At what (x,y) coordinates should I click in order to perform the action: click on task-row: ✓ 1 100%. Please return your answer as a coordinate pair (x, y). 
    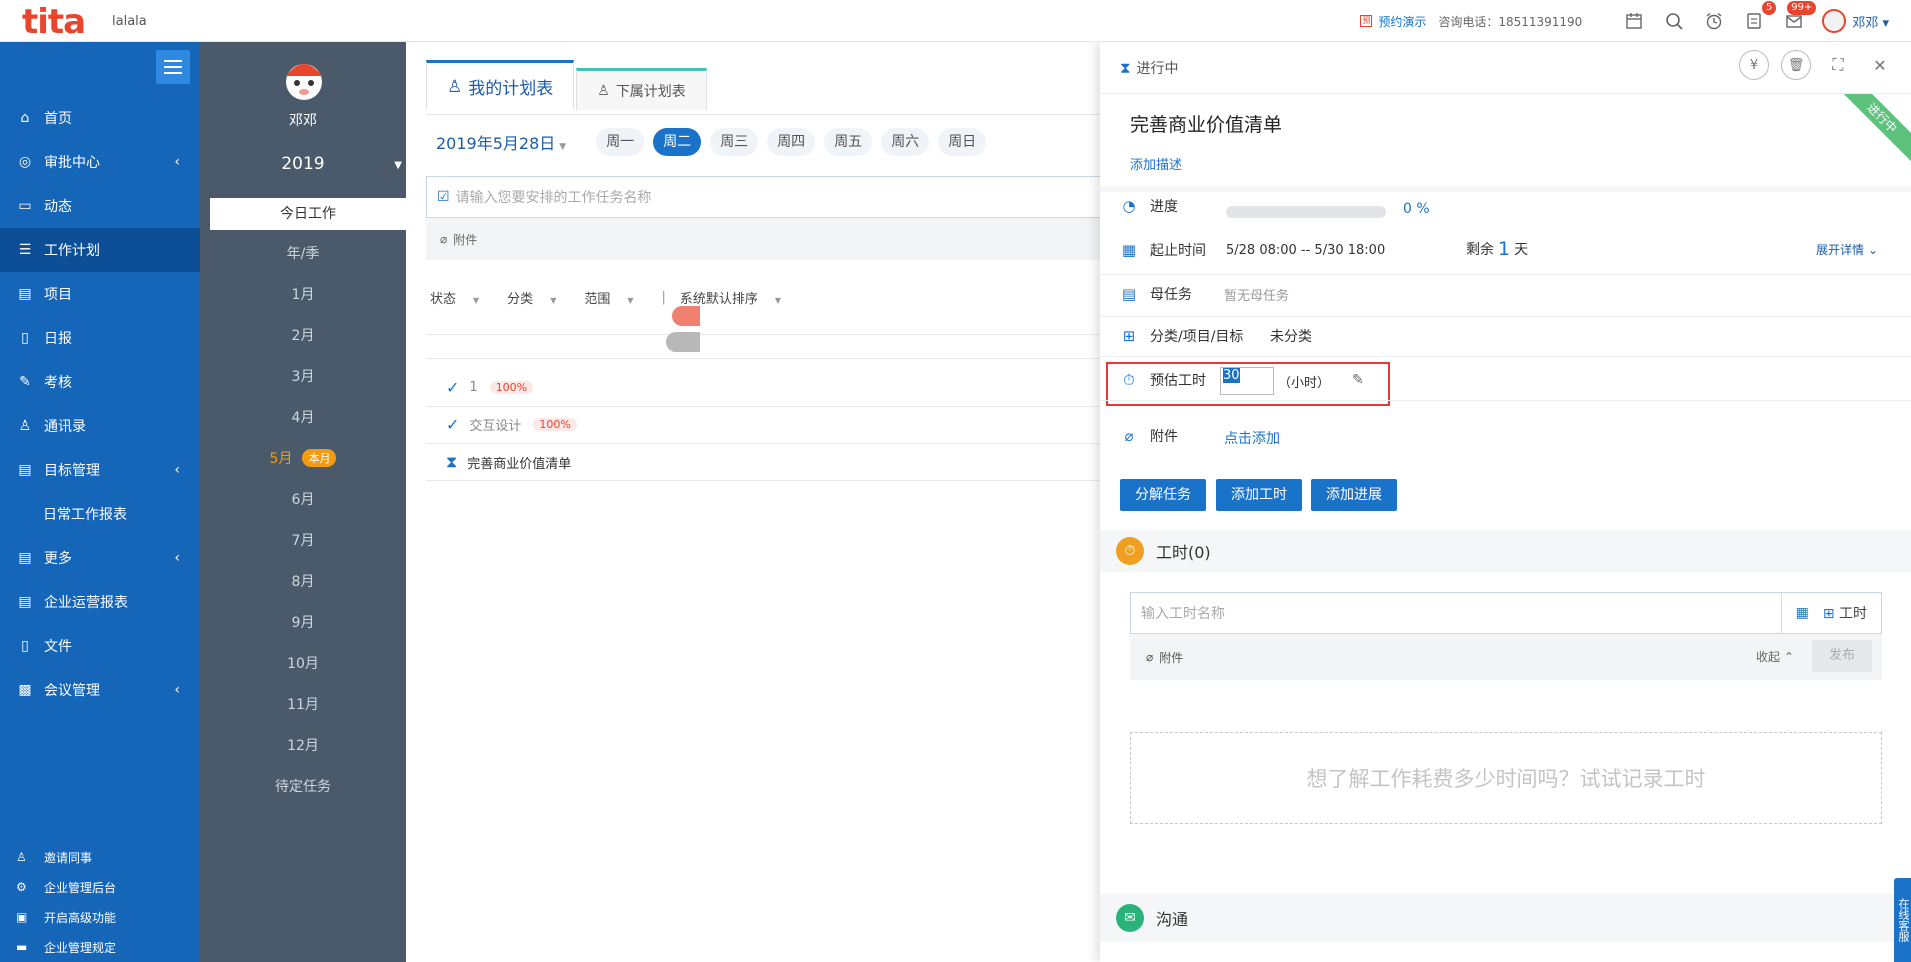
    Looking at the image, I should click on (490, 387).